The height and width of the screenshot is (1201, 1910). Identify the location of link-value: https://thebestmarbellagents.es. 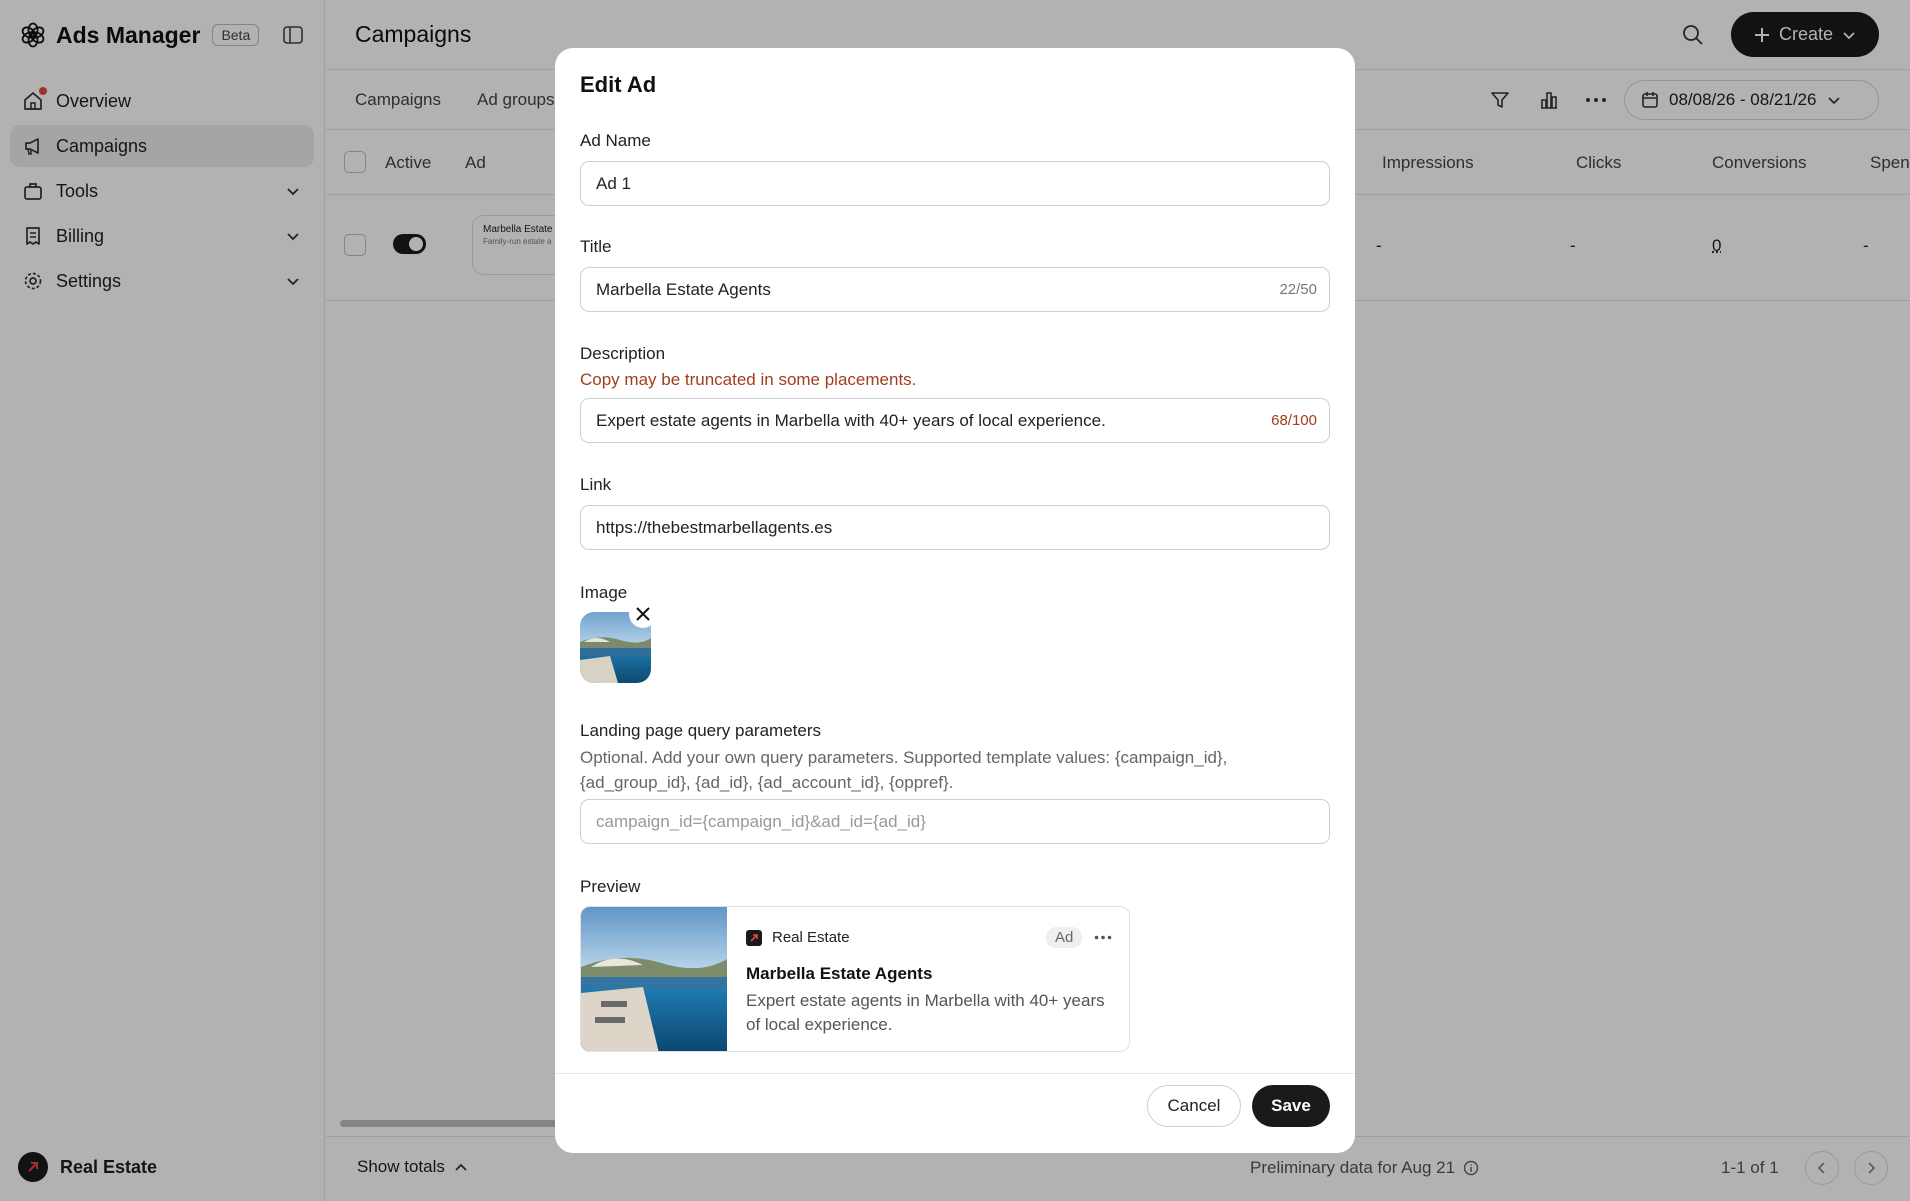
(714, 527).